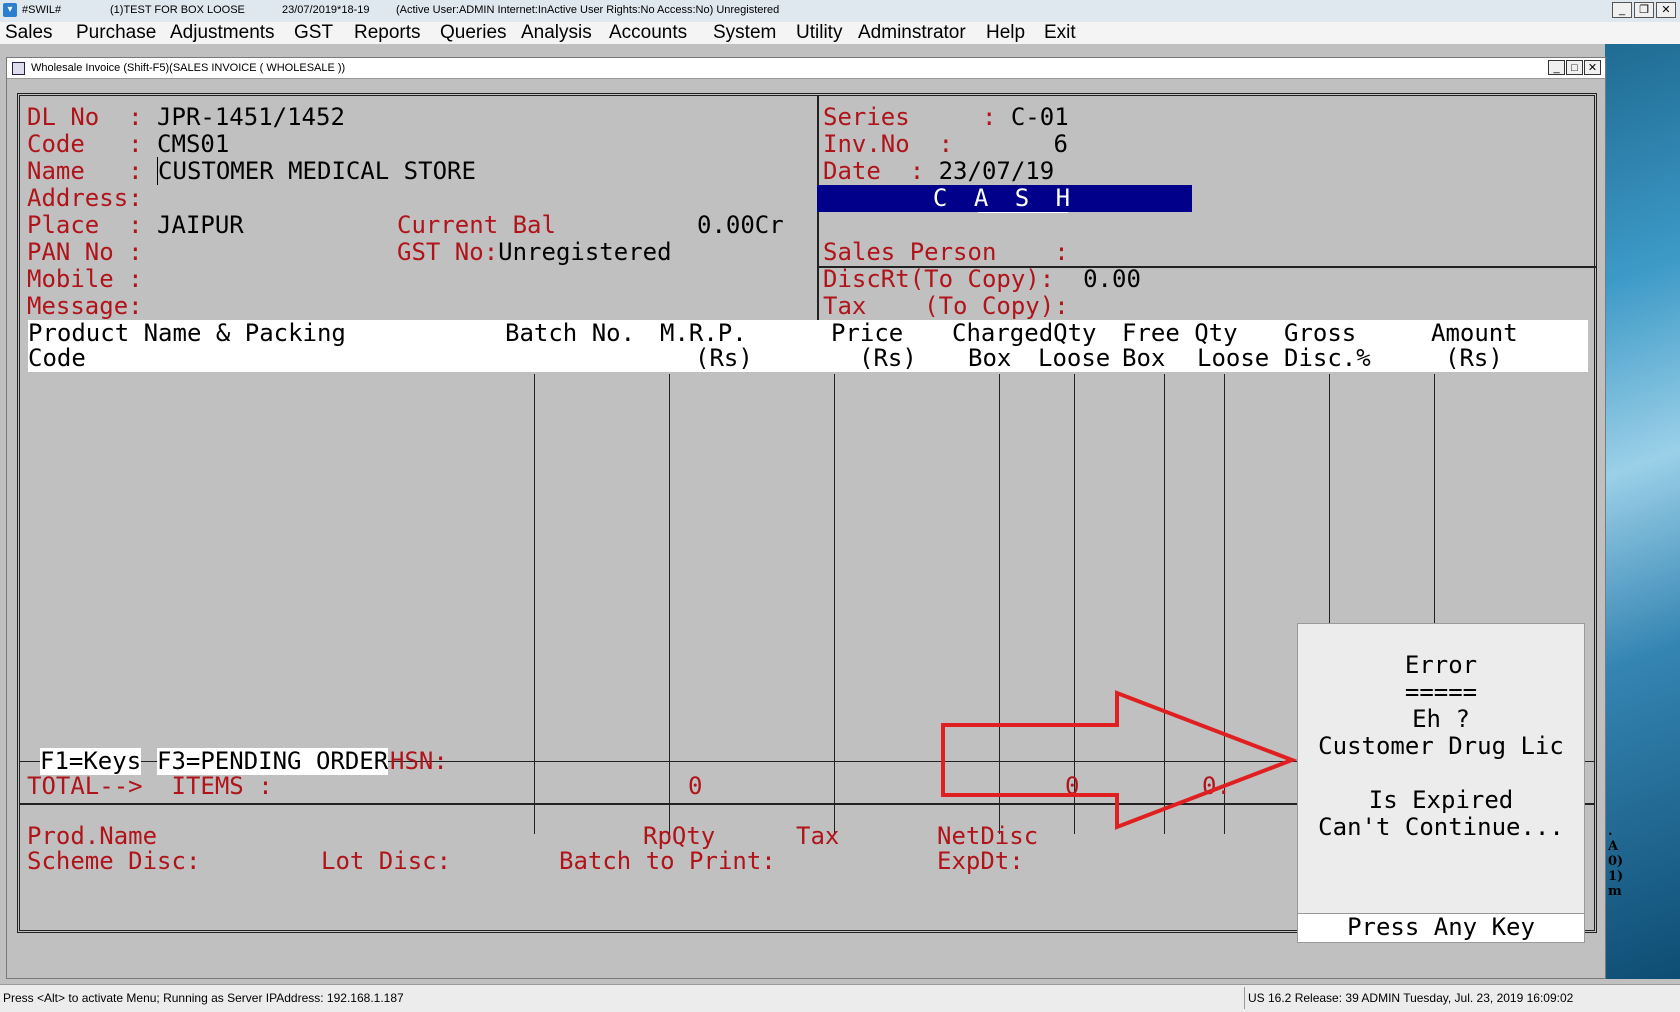 Image resolution: width=1680 pixels, height=1012 pixels. I want to click on header-divider, so click(818, 227).